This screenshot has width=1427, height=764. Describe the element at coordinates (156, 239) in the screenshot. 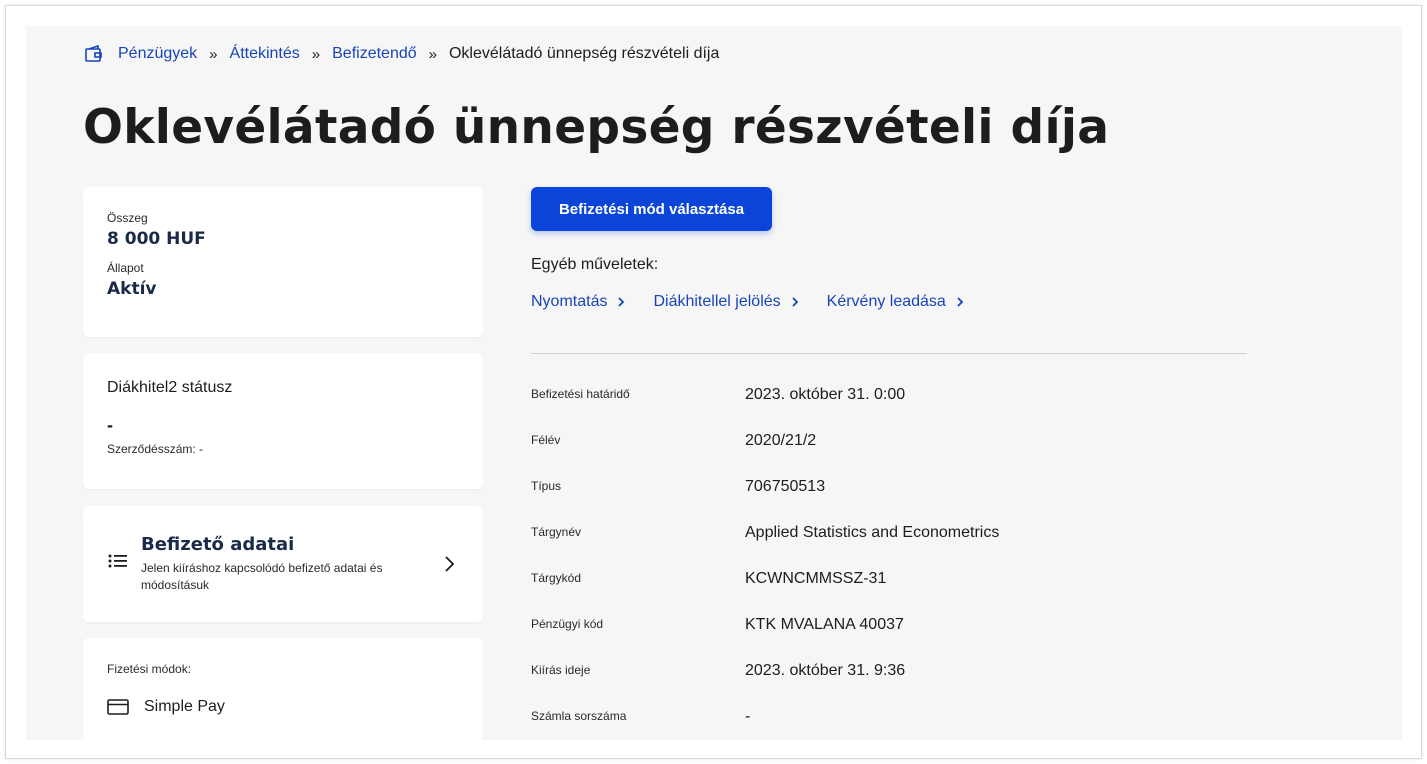

I see `amount-value: 8 000 HUF` at that location.